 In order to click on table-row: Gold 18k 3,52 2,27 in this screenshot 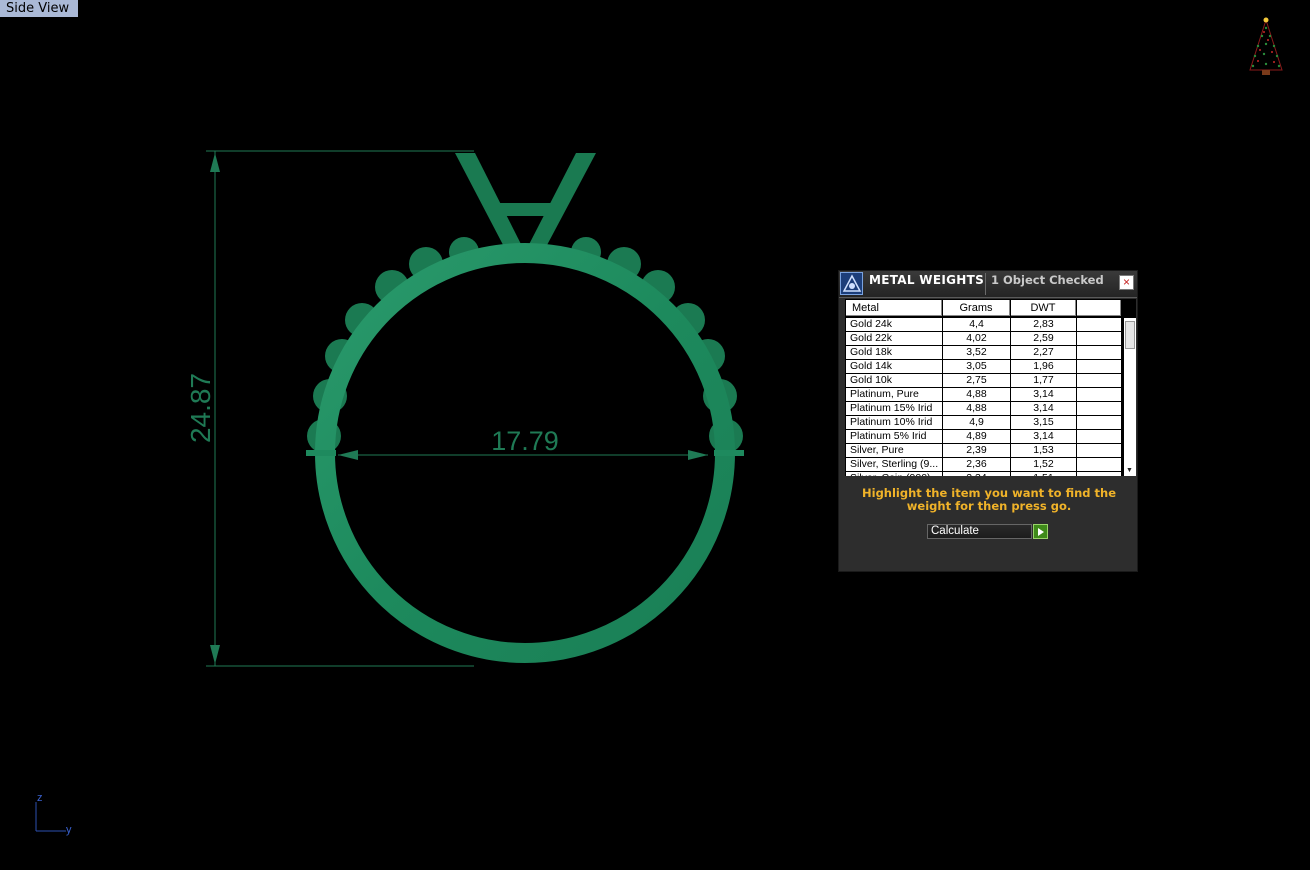, I will do `click(984, 353)`.